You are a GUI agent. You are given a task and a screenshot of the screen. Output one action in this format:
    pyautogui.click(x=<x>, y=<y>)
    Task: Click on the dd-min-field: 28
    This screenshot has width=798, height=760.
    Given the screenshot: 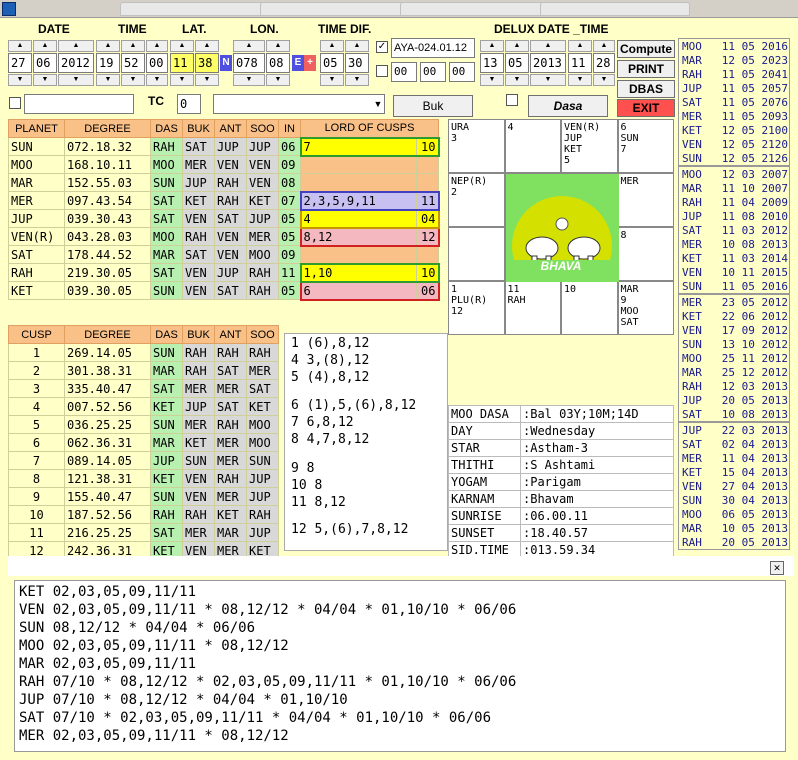 What is the action you would take?
    pyautogui.click(x=604, y=63)
    